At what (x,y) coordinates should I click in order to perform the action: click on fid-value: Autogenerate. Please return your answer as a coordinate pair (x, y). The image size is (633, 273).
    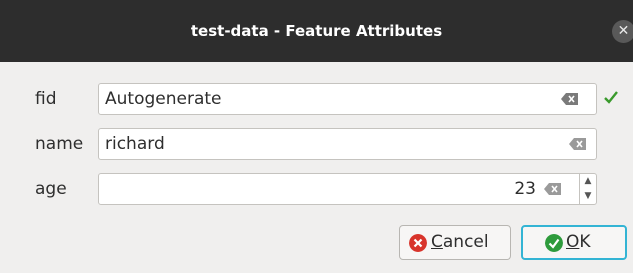
    Looking at the image, I should click on (163, 99).